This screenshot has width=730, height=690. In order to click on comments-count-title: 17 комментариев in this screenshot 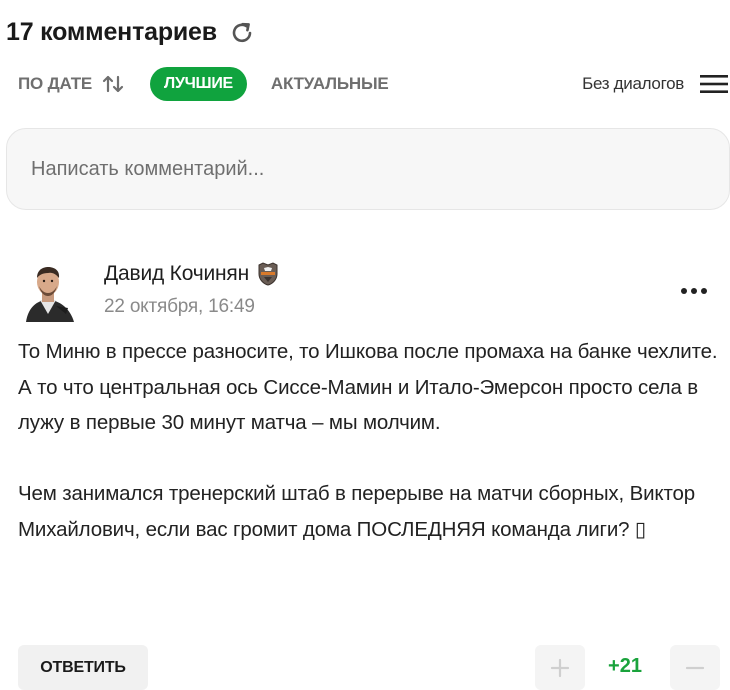, I will do `click(111, 32)`.